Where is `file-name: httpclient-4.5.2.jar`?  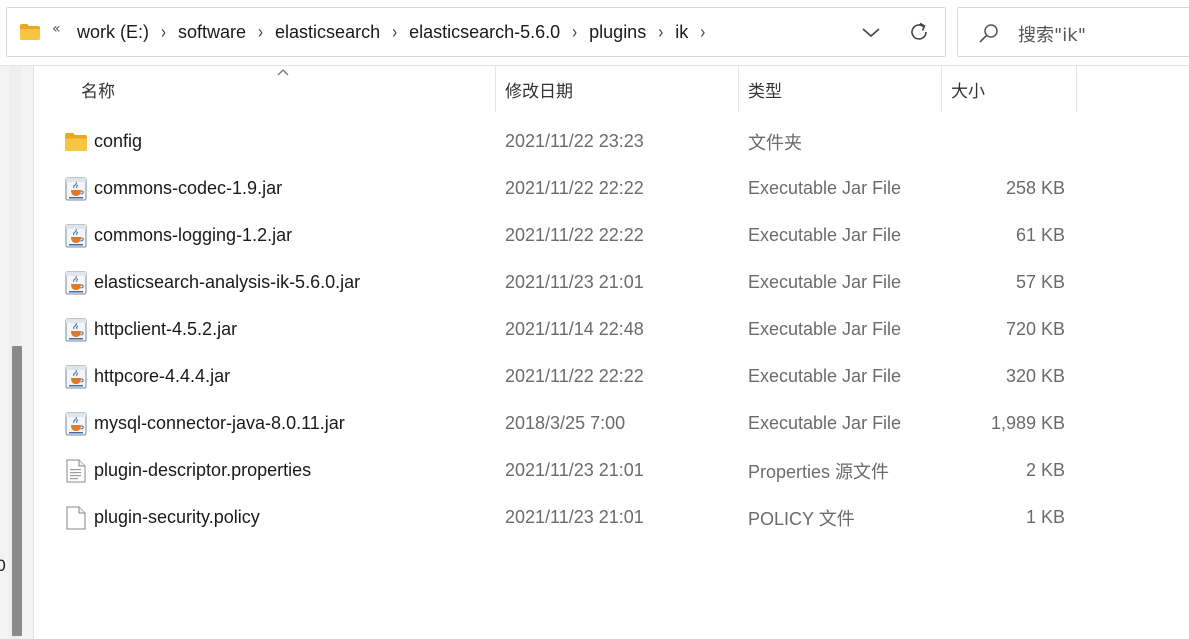
file-name: httpclient-4.5.2.jar is located at coordinates (166, 329).